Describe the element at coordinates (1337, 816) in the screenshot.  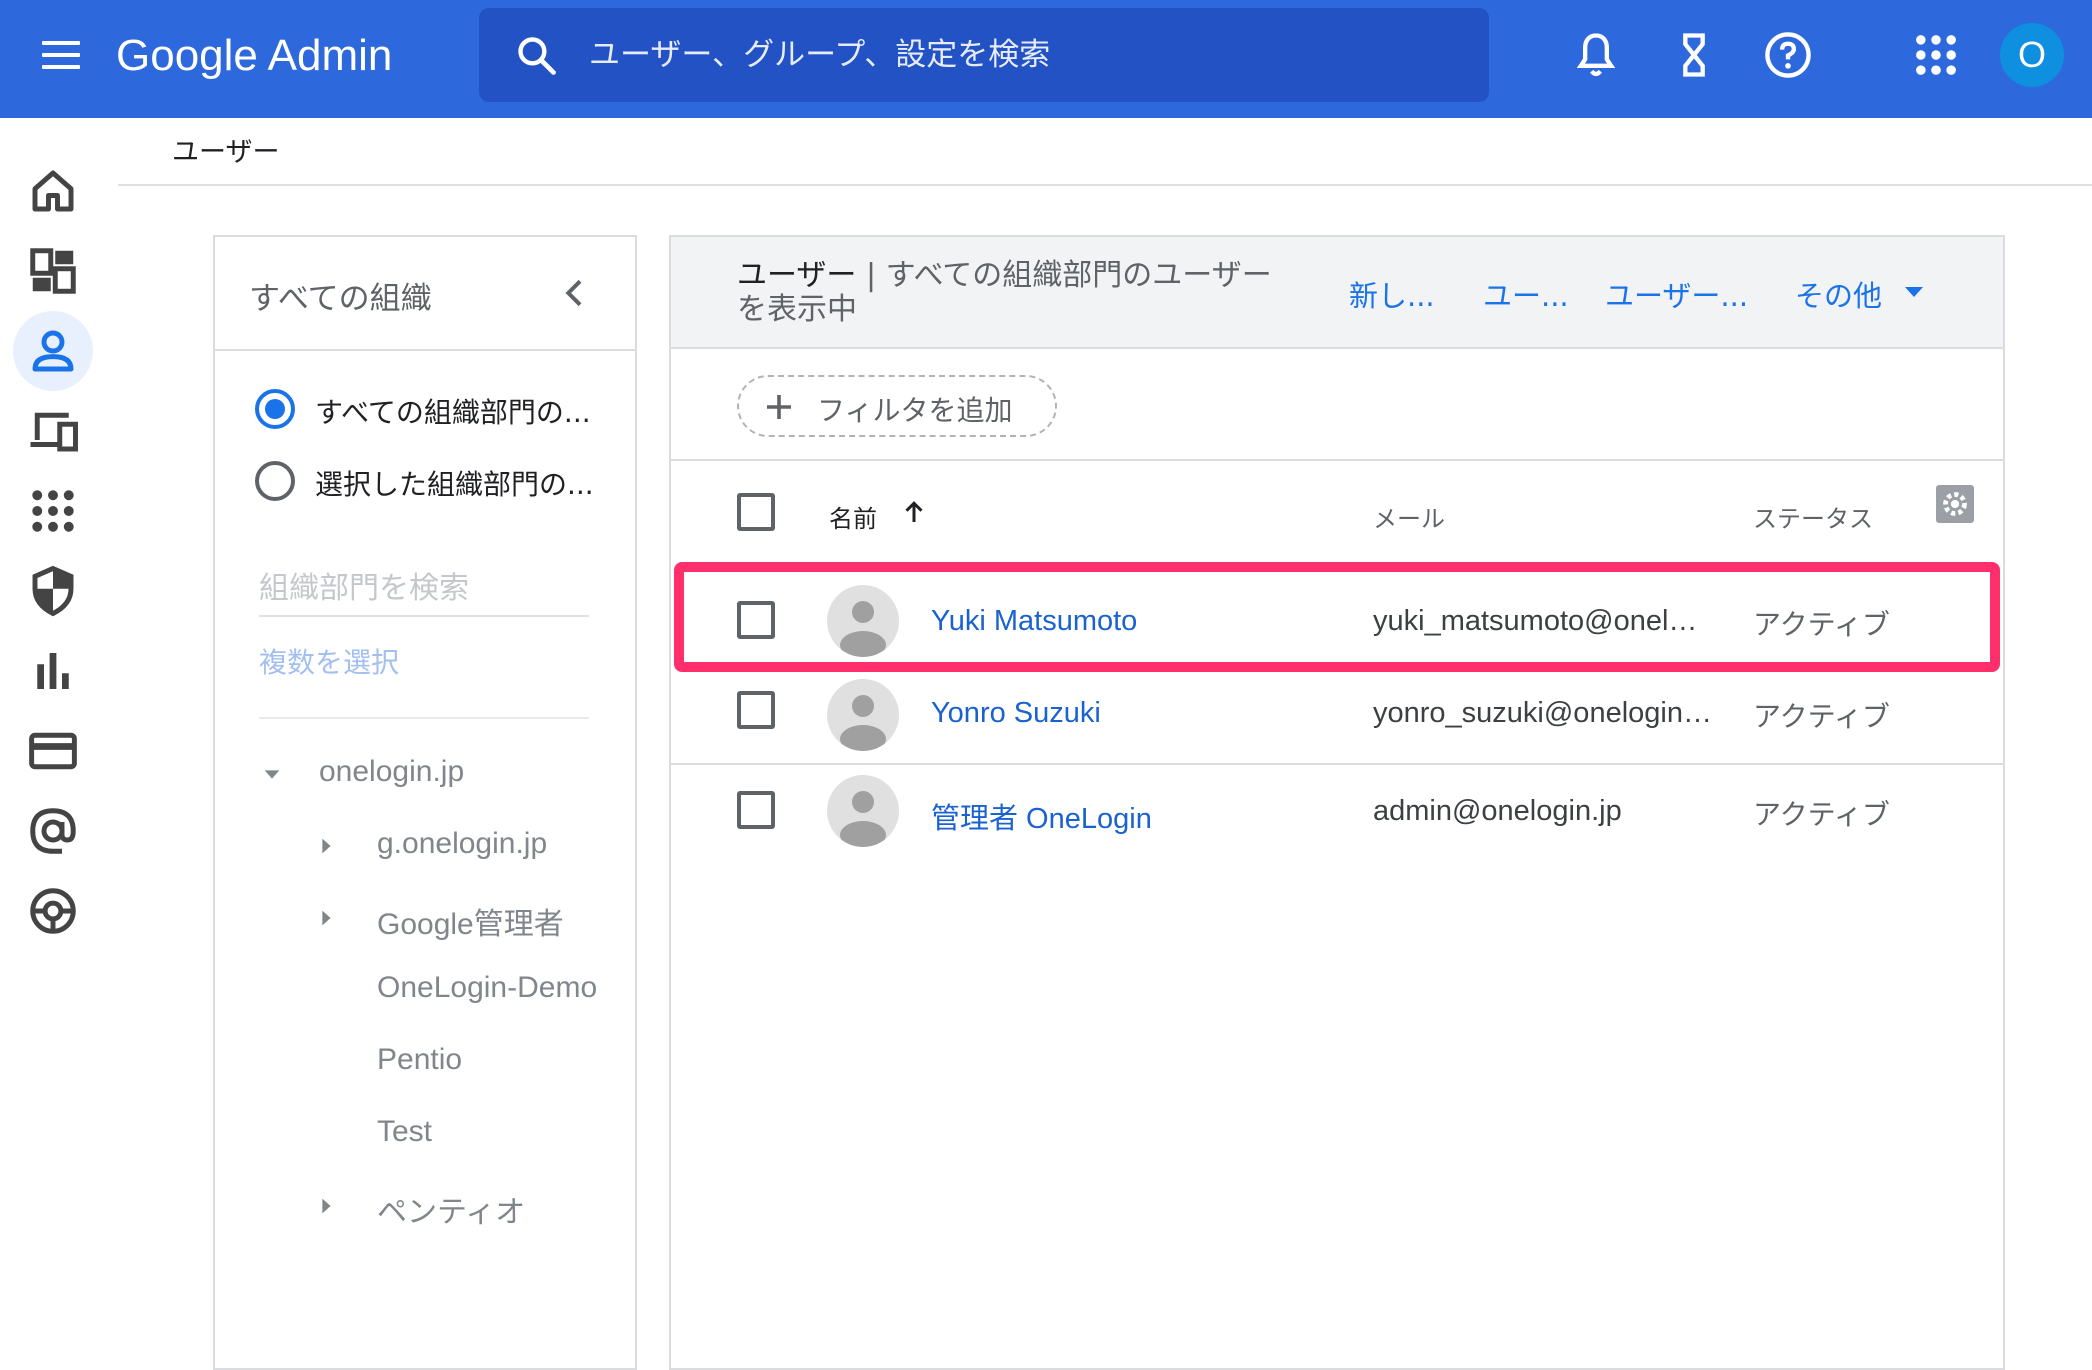
I see `table-row: 管理者 OneLogin admin@onelogin.jp アクティブ` at that location.